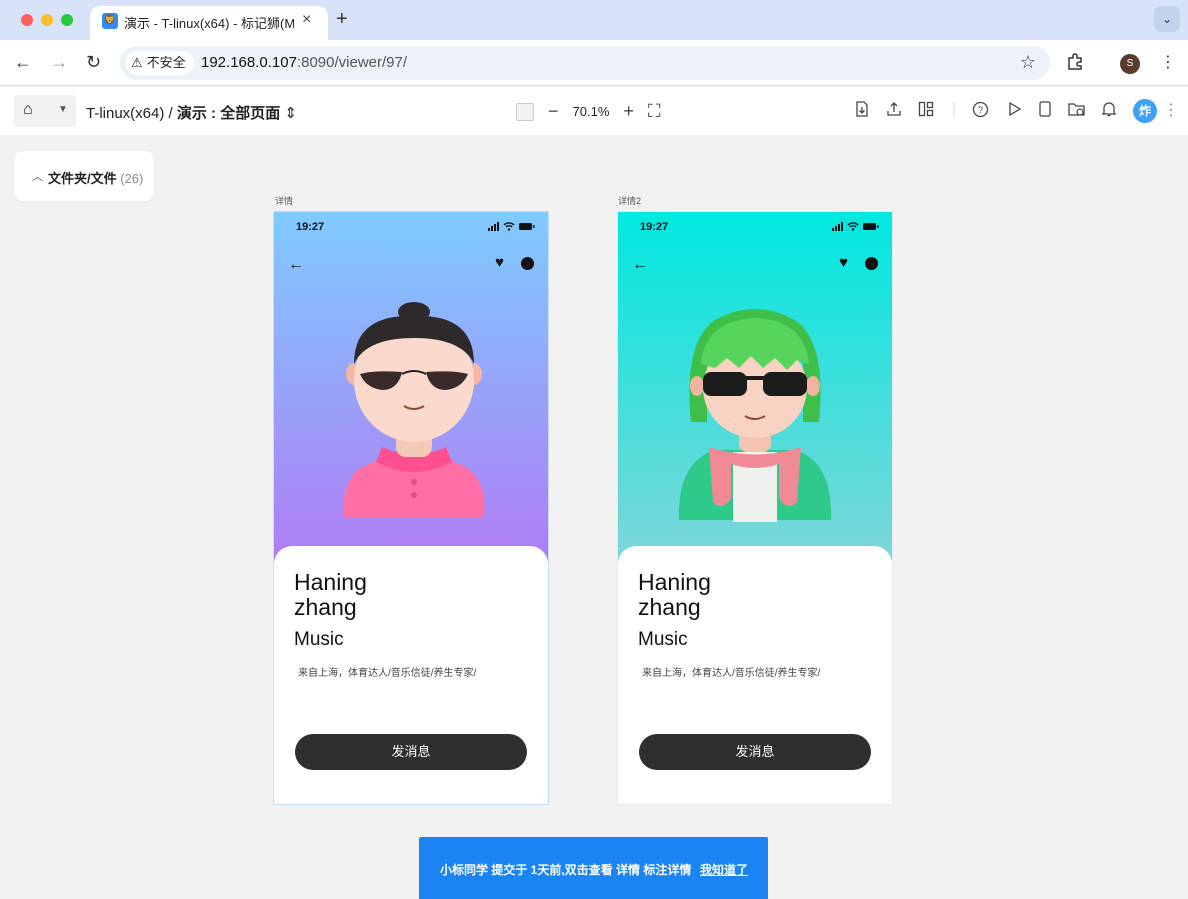 This screenshot has width=1188, height=899. I want to click on download-file-icon, so click(862, 109).